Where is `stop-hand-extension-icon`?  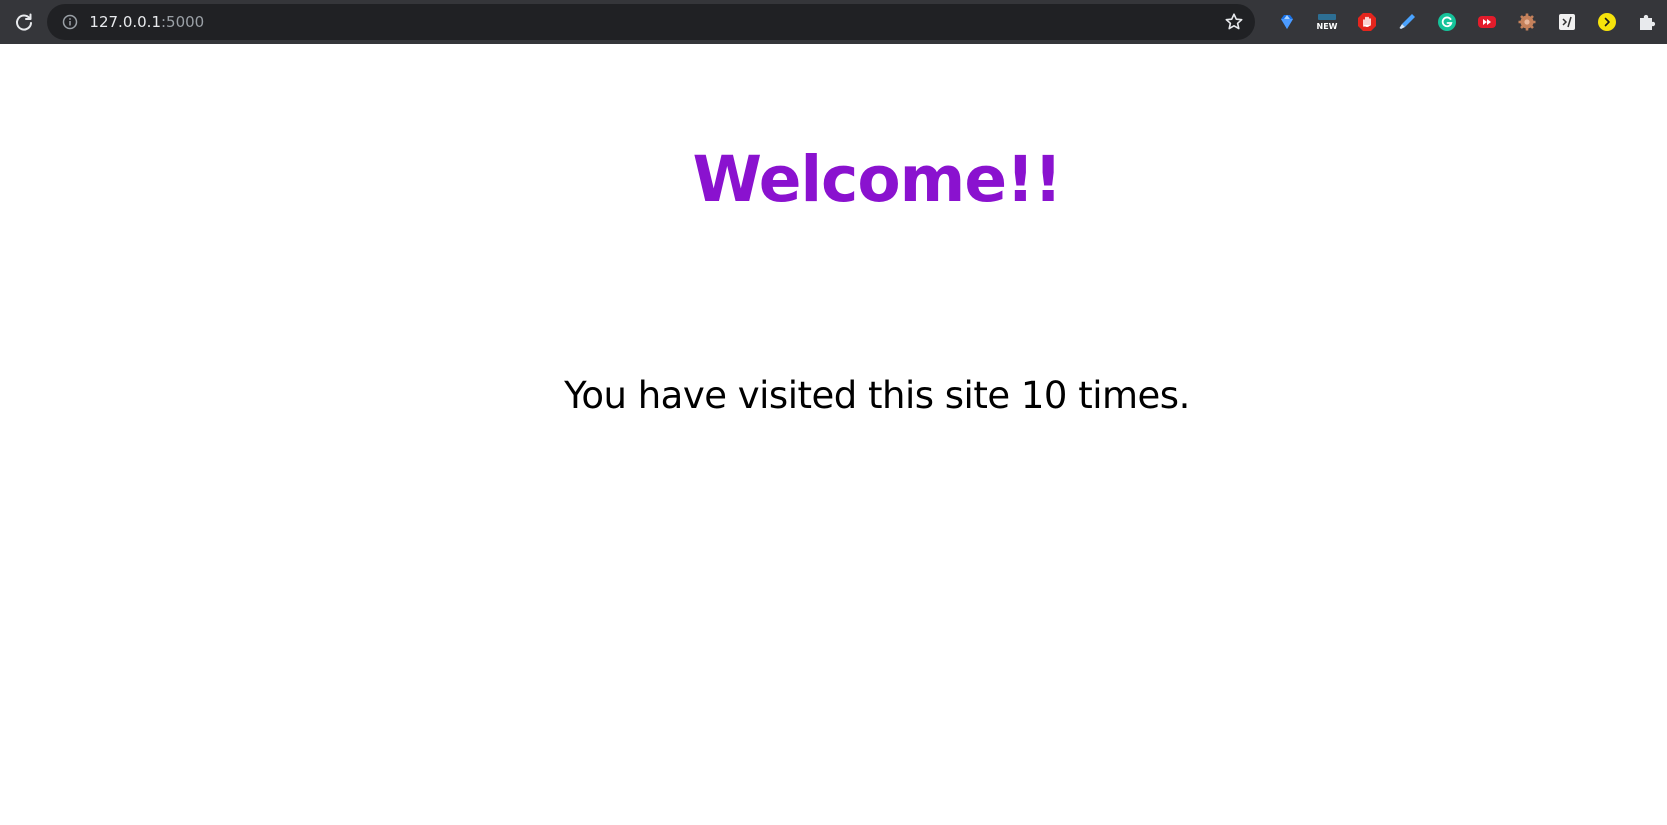
stop-hand-extension-icon is located at coordinates (1367, 22).